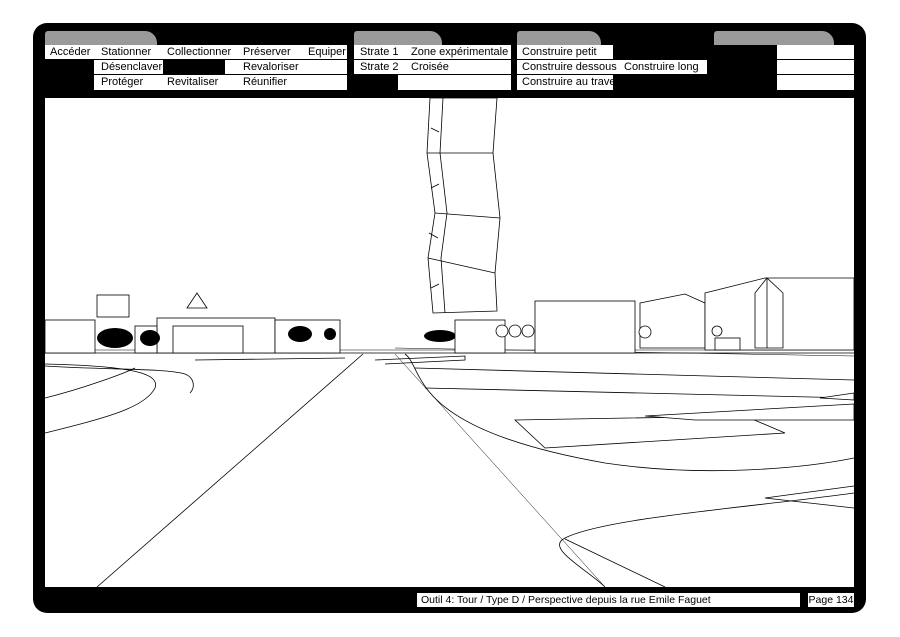  Describe the element at coordinates (70, 52) in the screenshot. I see `menu-item-acceder: Accéder` at that location.